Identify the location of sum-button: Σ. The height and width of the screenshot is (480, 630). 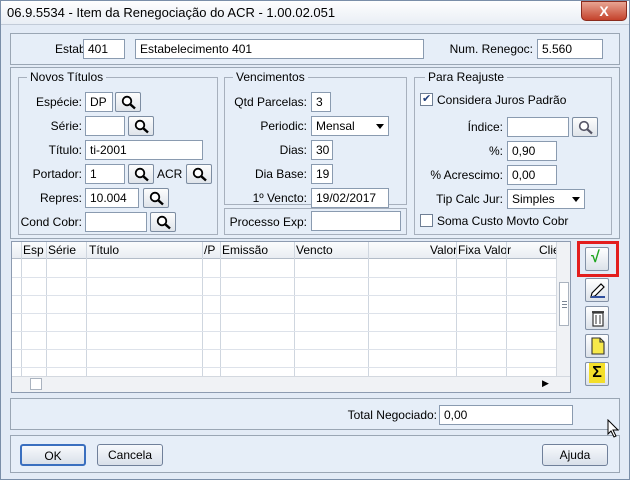
(597, 374).